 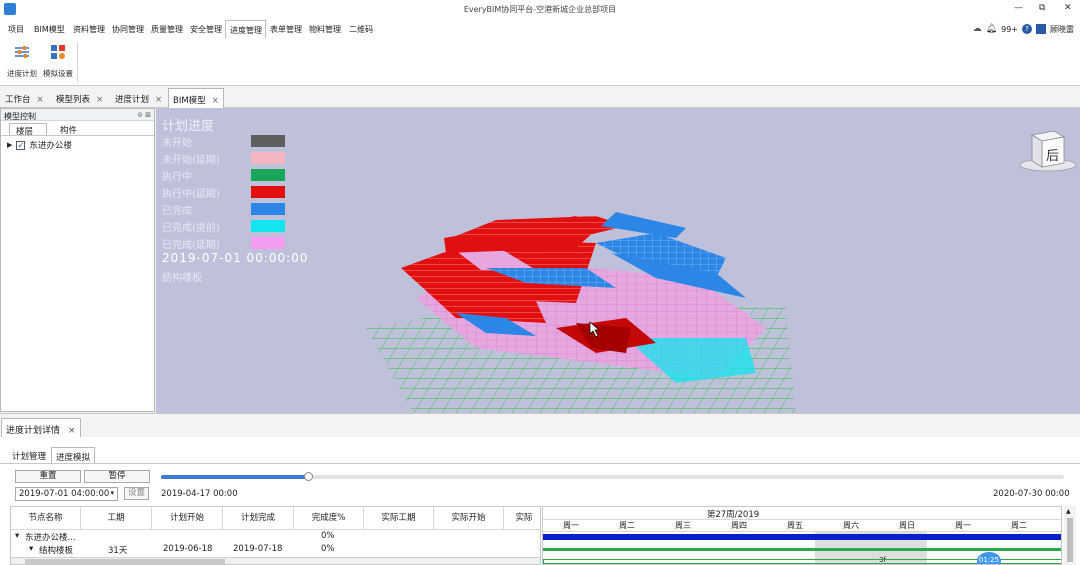 What do you see at coordinates (22, 61) in the screenshot?
I see `schedule-plan-button: 进度计划` at bounding box center [22, 61].